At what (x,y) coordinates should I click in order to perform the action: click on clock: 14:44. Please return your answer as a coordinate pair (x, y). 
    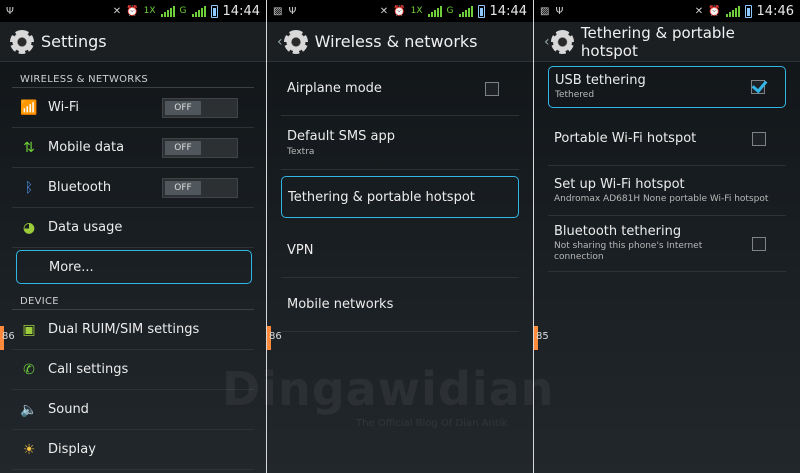
    Looking at the image, I should click on (508, 11).